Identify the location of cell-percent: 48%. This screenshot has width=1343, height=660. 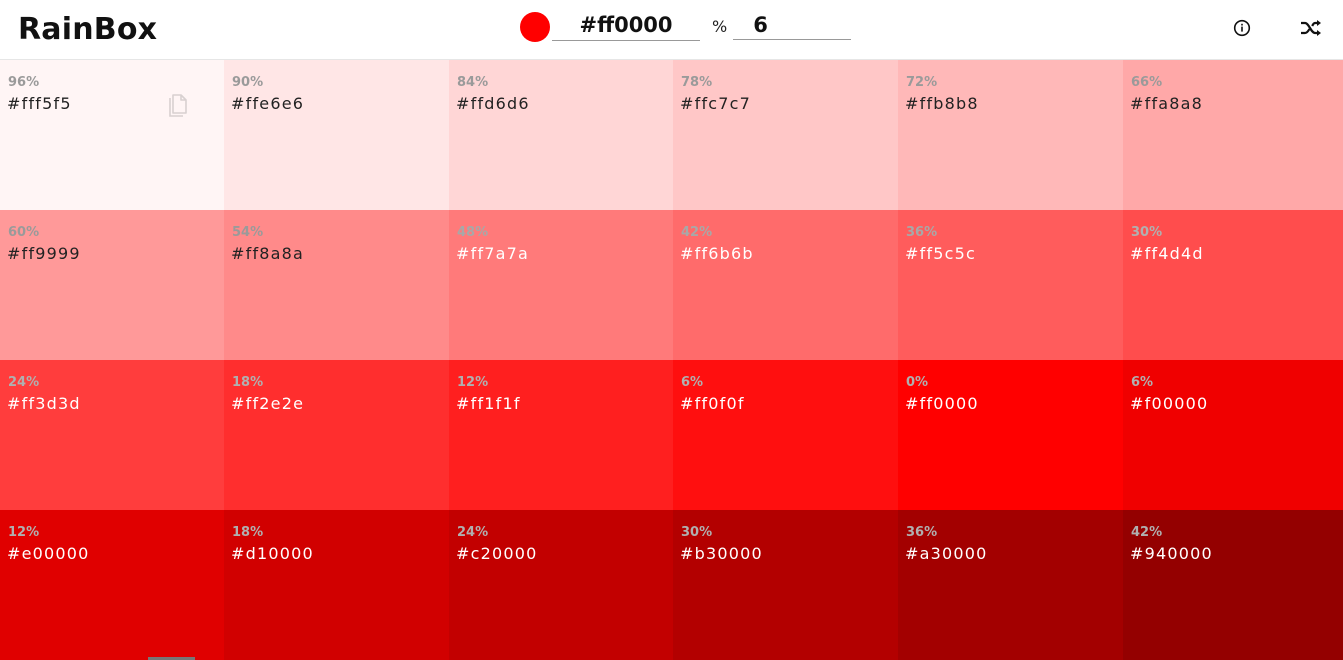
(473, 232).